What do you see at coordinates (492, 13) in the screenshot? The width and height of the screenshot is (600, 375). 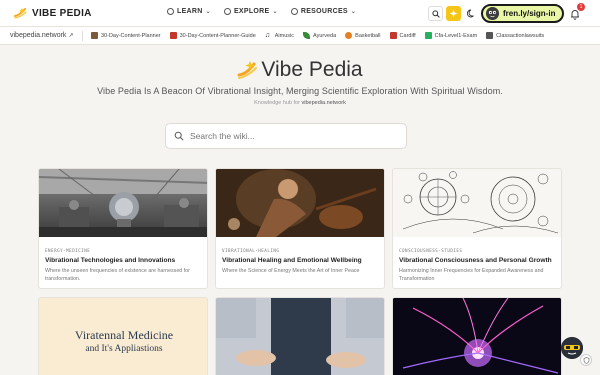 I see `avatar` at bounding box center [492, 13].